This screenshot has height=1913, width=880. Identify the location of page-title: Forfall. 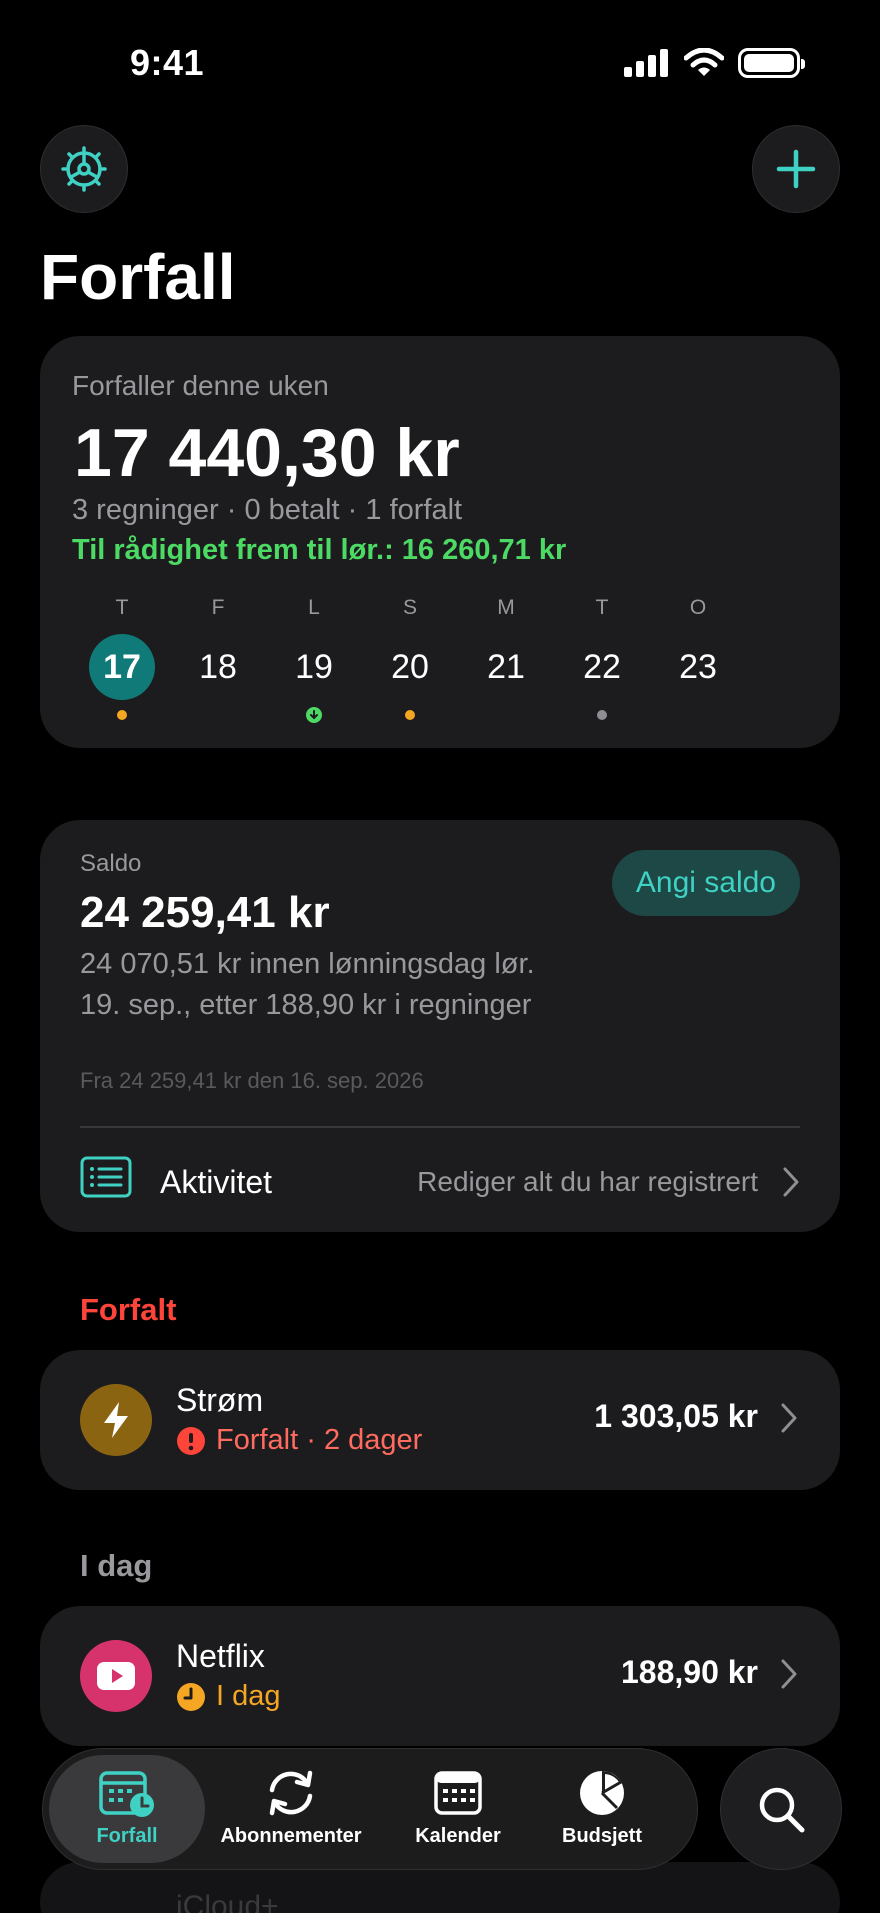
(138, 277).